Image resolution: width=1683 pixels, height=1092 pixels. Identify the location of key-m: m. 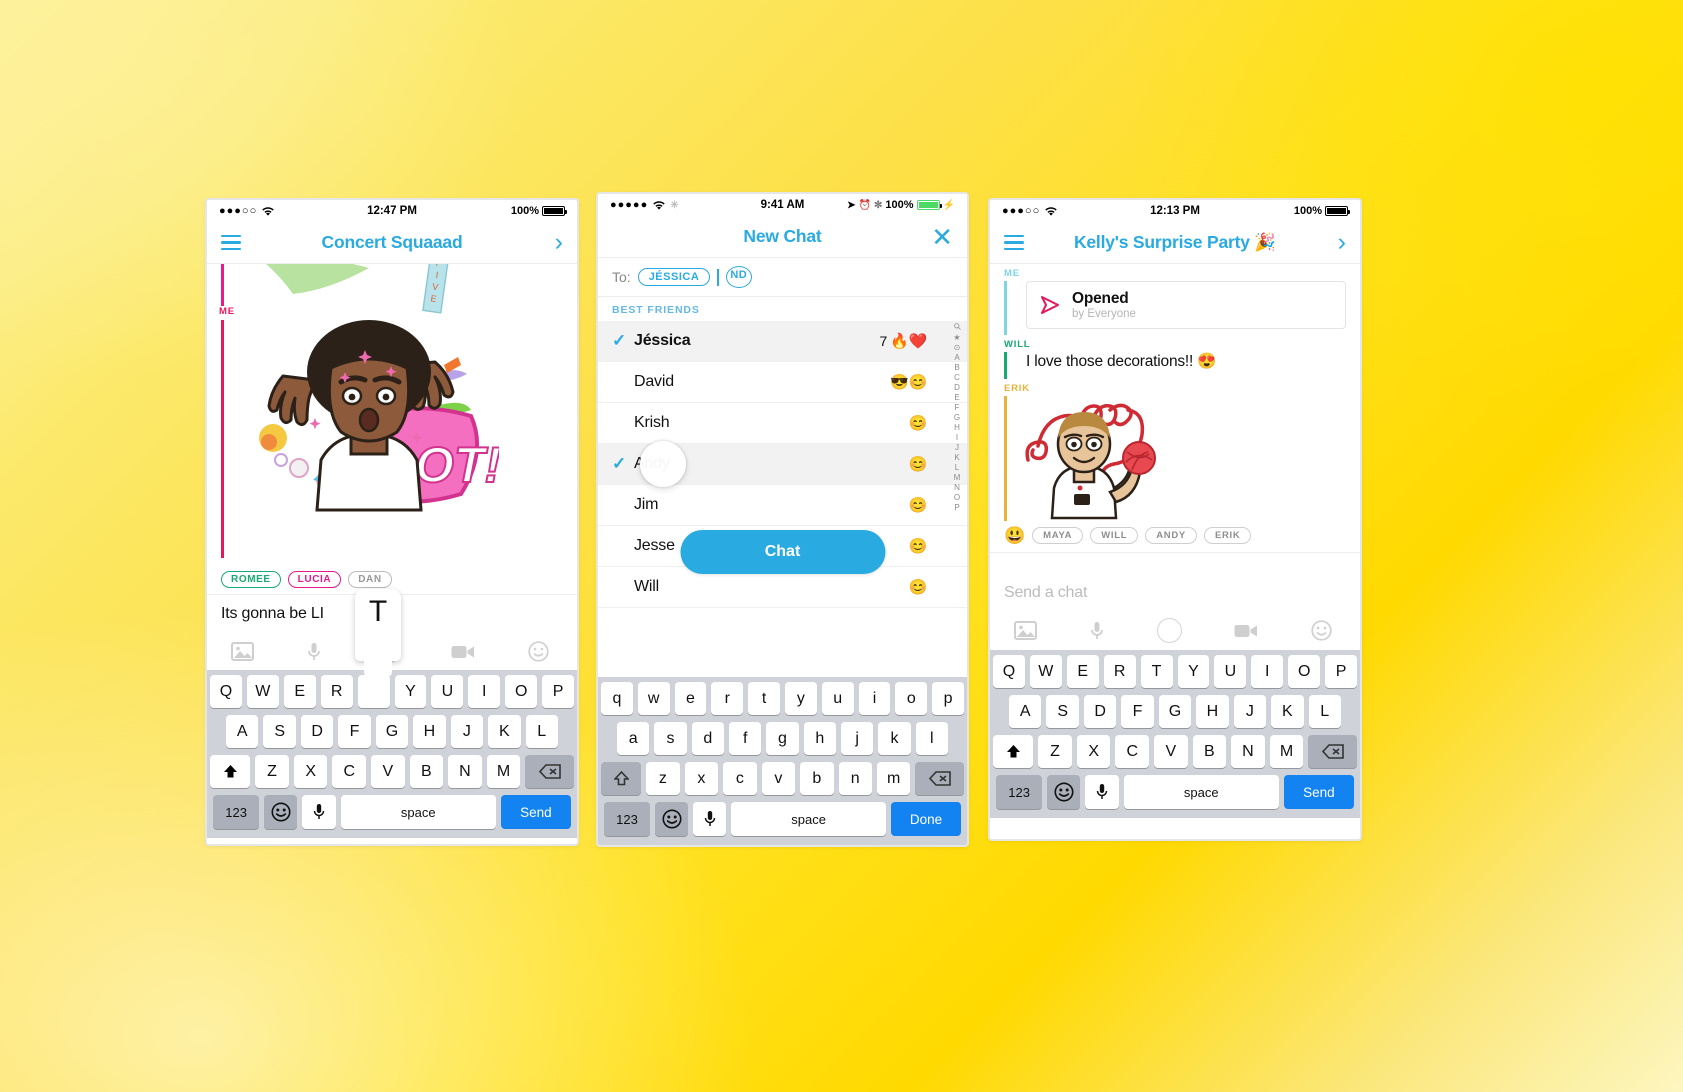
(893, 778).